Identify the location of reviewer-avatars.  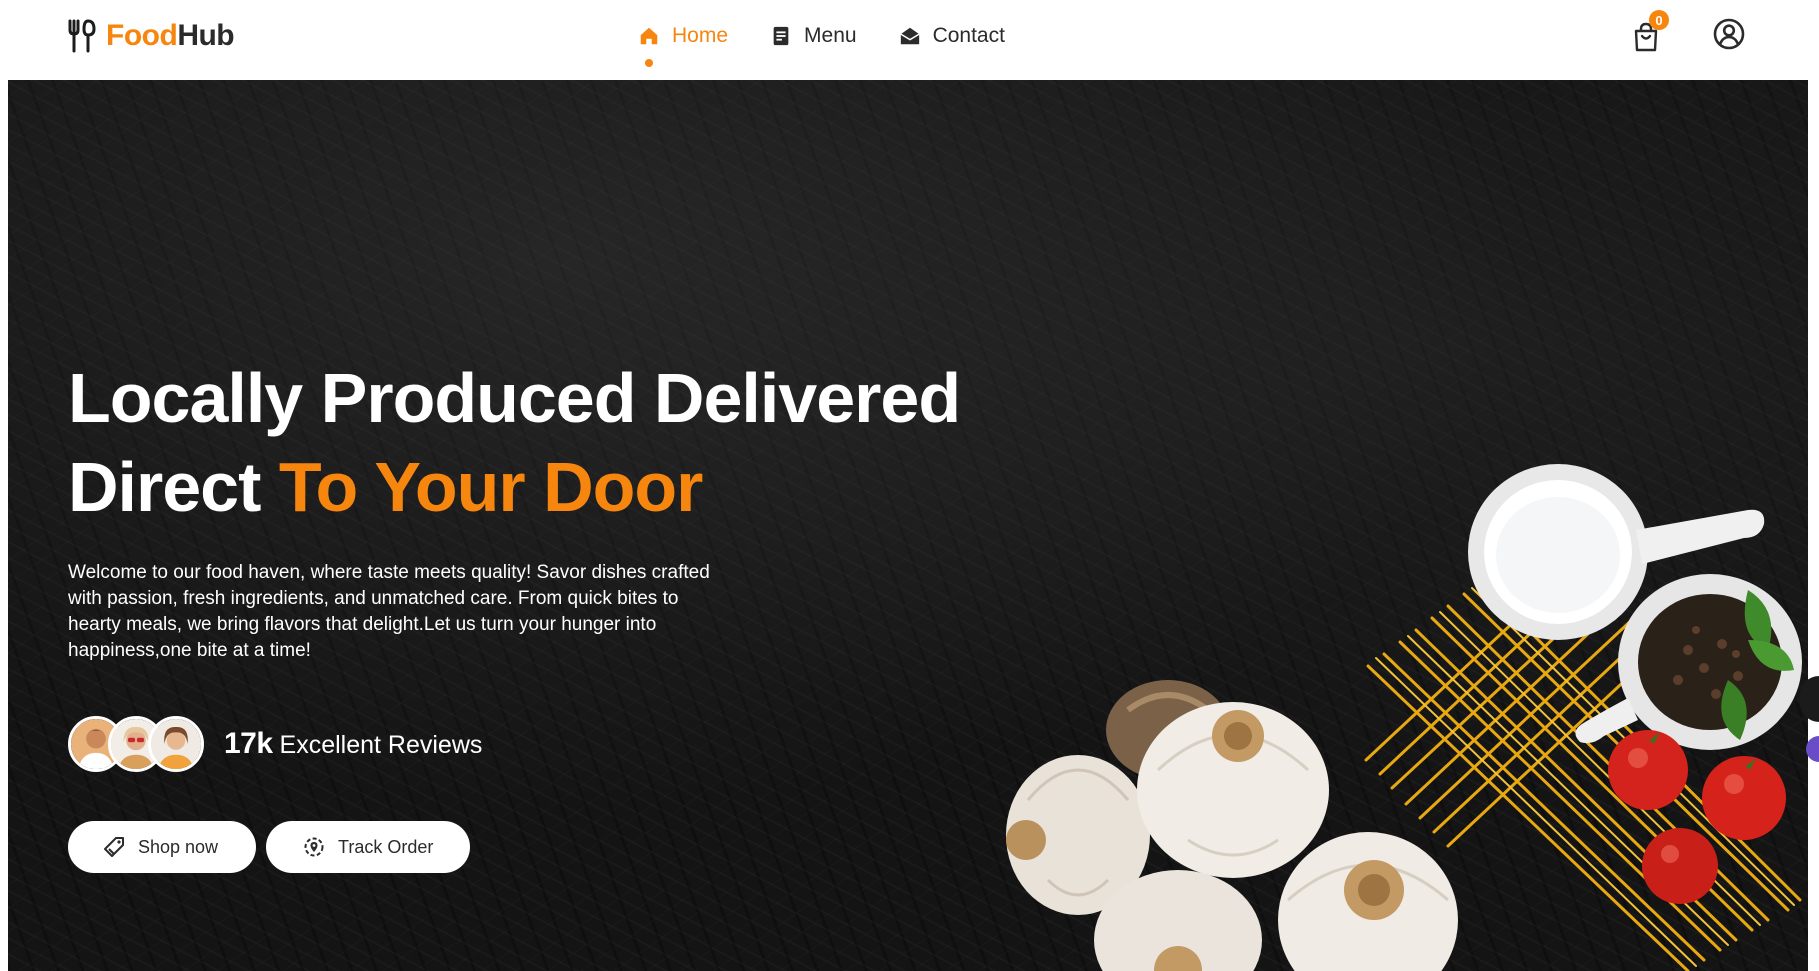
(142, 744).